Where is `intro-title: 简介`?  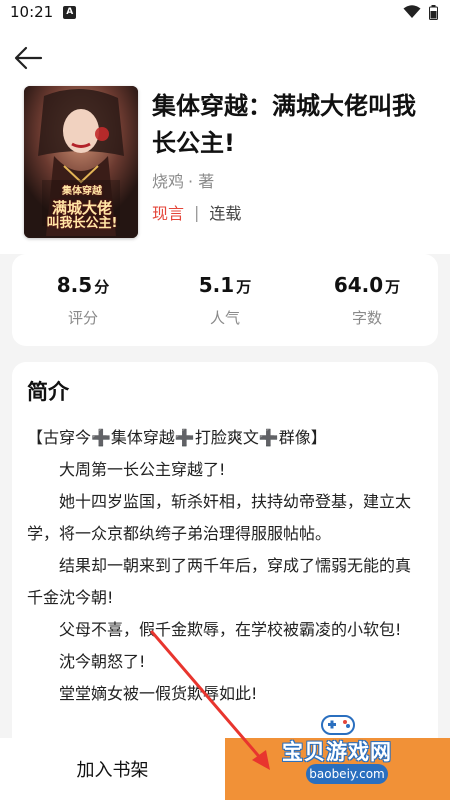 intro-title: 简介 is located at coordinates (48, 392).